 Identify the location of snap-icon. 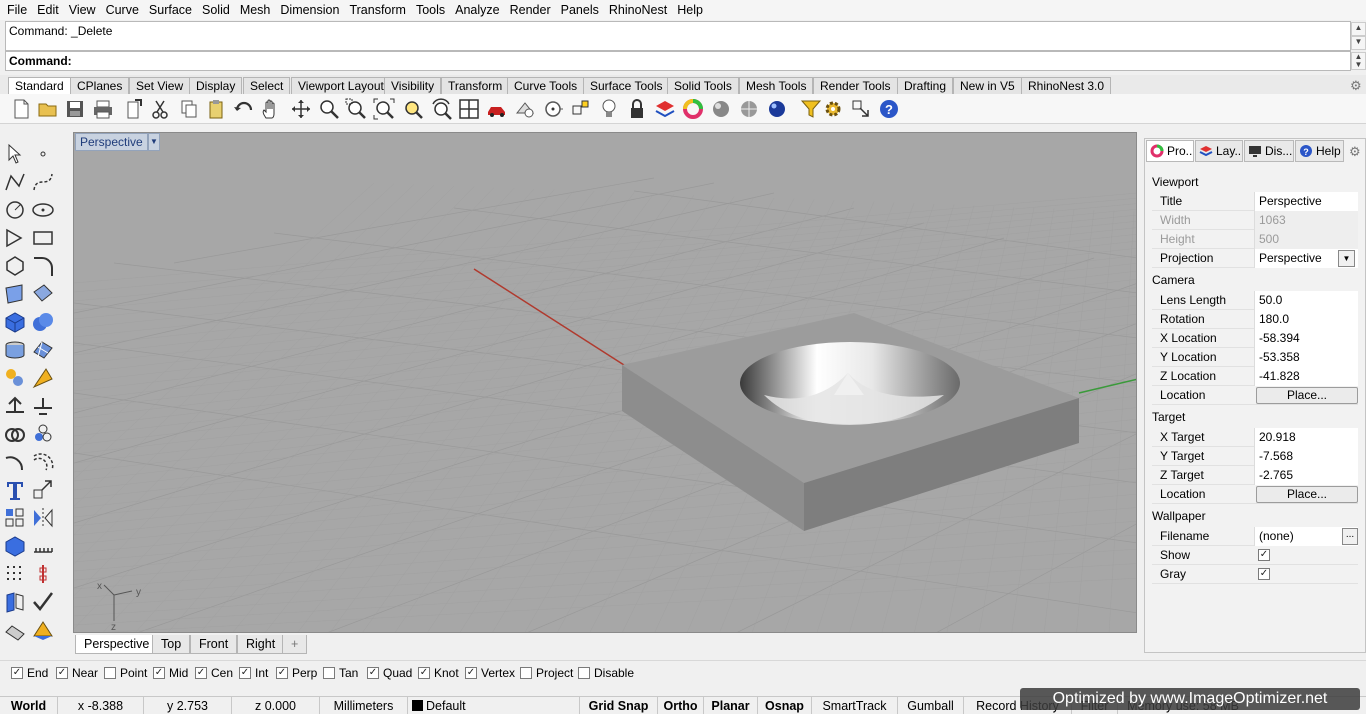
(581, 109).